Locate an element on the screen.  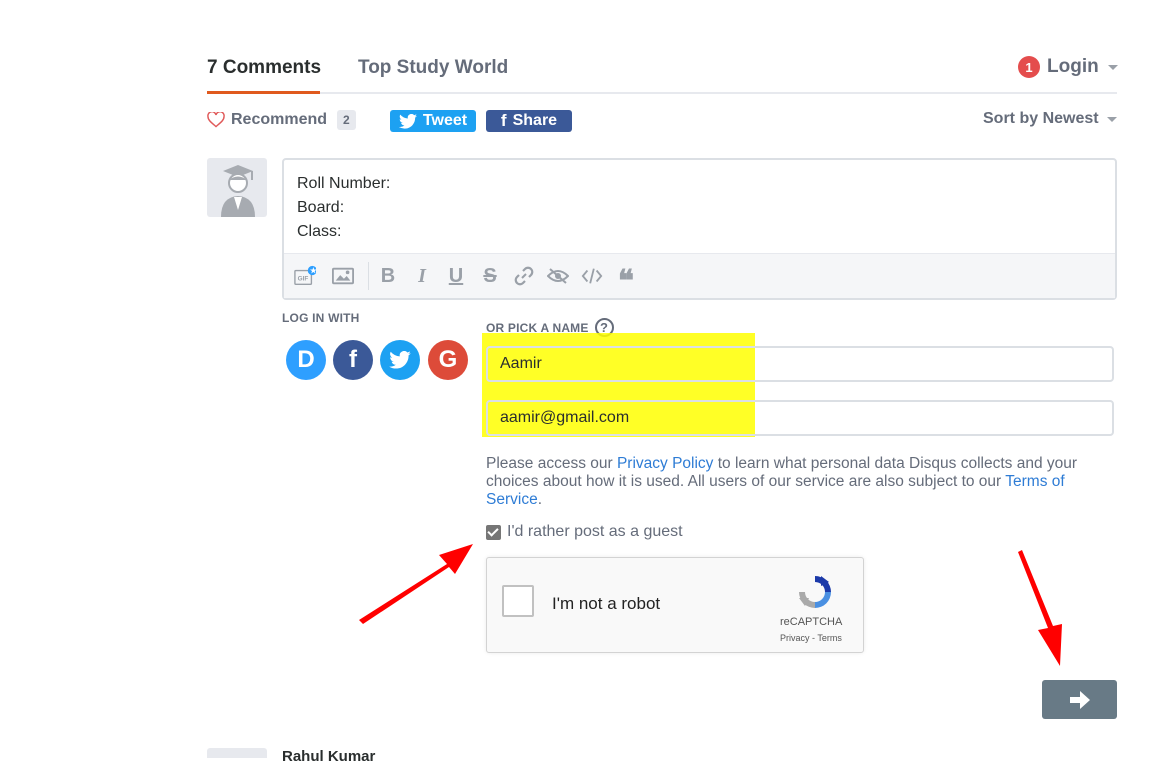
guest-label: I'd rather post as a guest is located at coordinates (595, 531).